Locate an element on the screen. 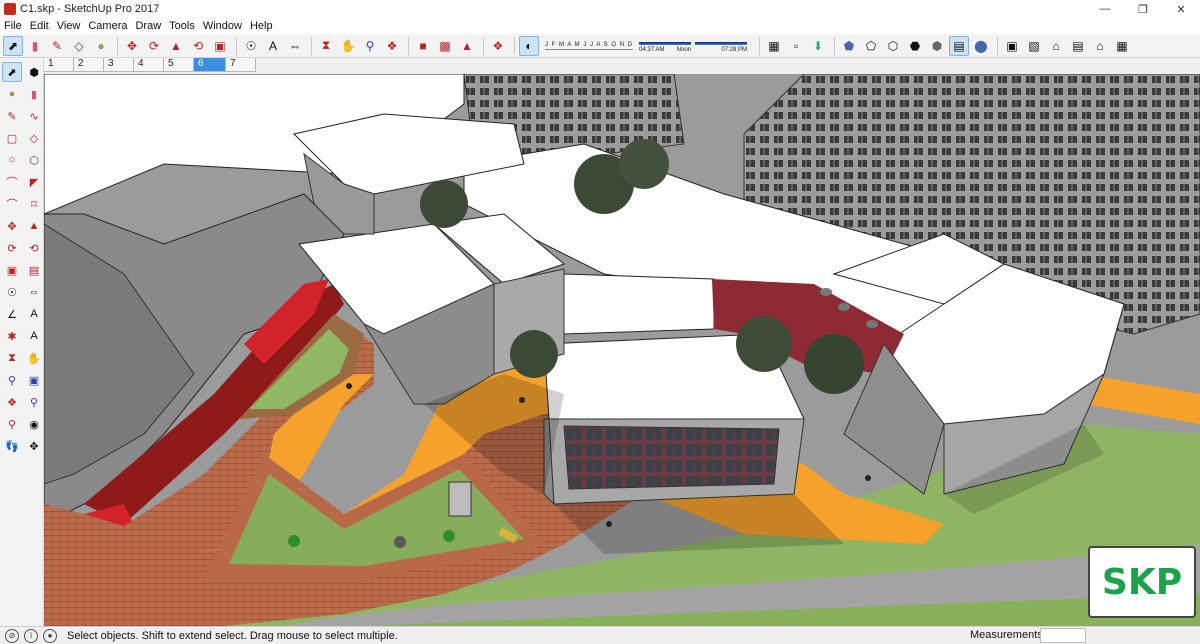 The width and height of the screenshot is (1200, 644). scene-tab-2: 2 is located at coordinates (89, 65).